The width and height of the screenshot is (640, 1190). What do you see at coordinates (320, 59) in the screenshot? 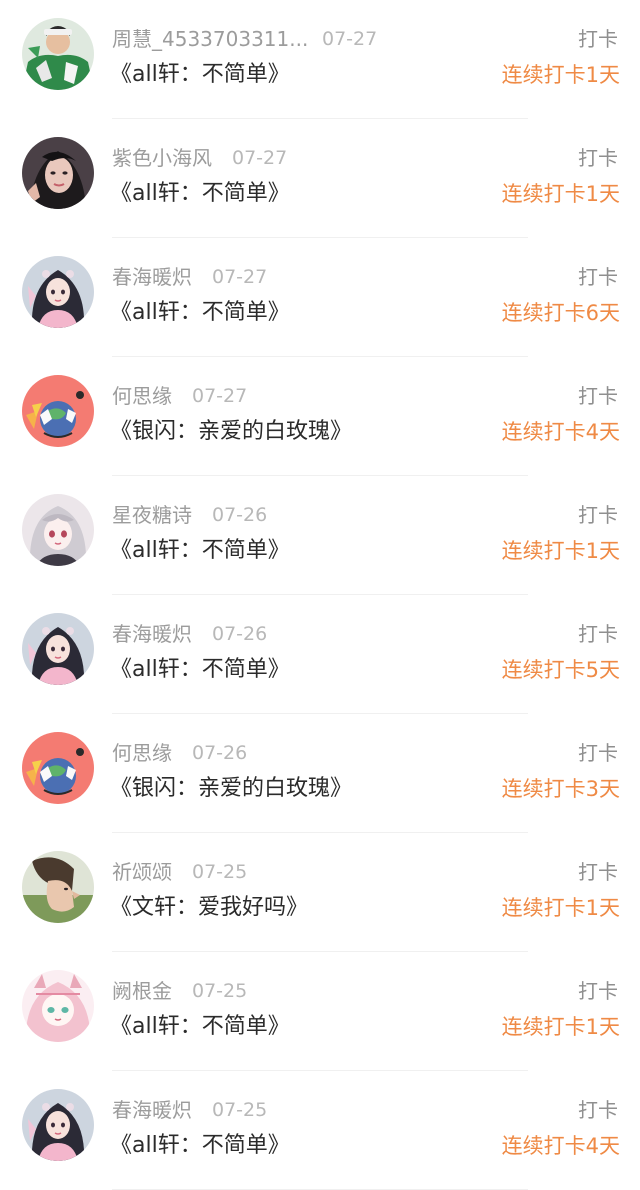
I see `checkin-row: 周慧_4533703311... 07-27 《all轩：不简单》 打卡连续打卡1天` at bounding box center [320, 59].